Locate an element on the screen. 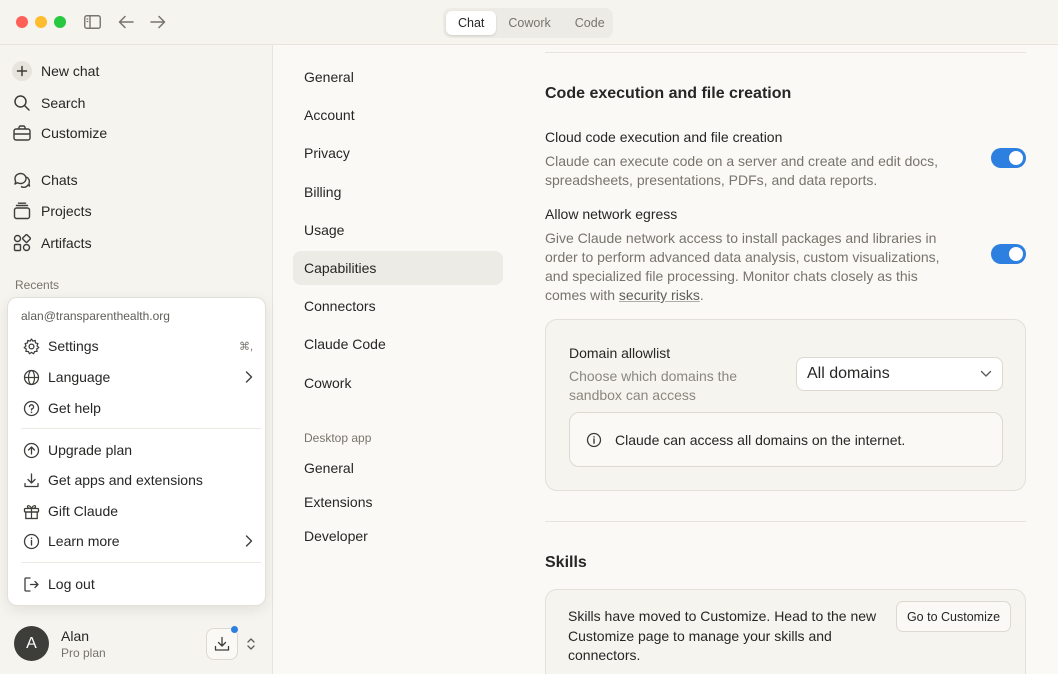 The width and height of the screenshot is (1058, 674). settings-nav-privacy: Privacy is located at coordinates (327, 153).